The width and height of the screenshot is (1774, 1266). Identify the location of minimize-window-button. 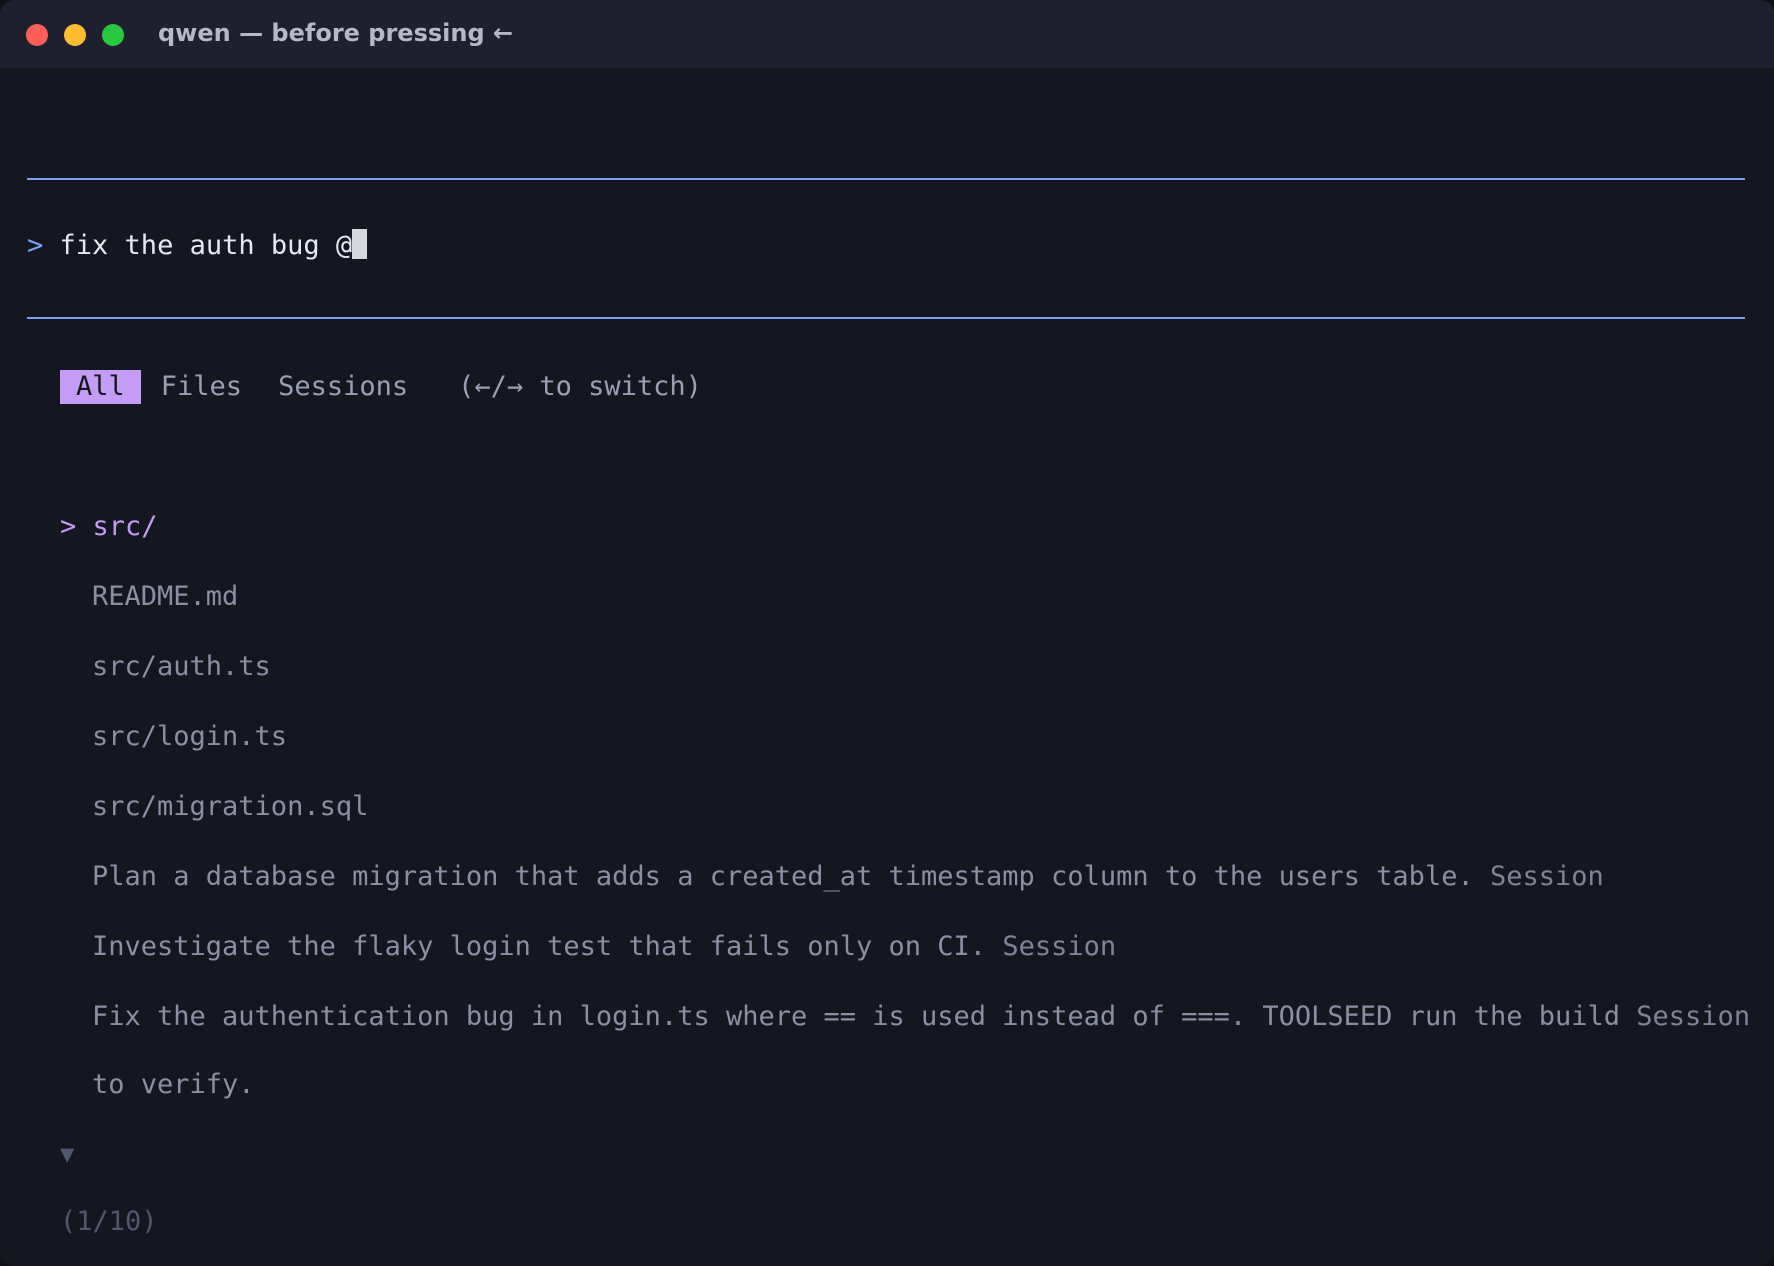
(75, 35).